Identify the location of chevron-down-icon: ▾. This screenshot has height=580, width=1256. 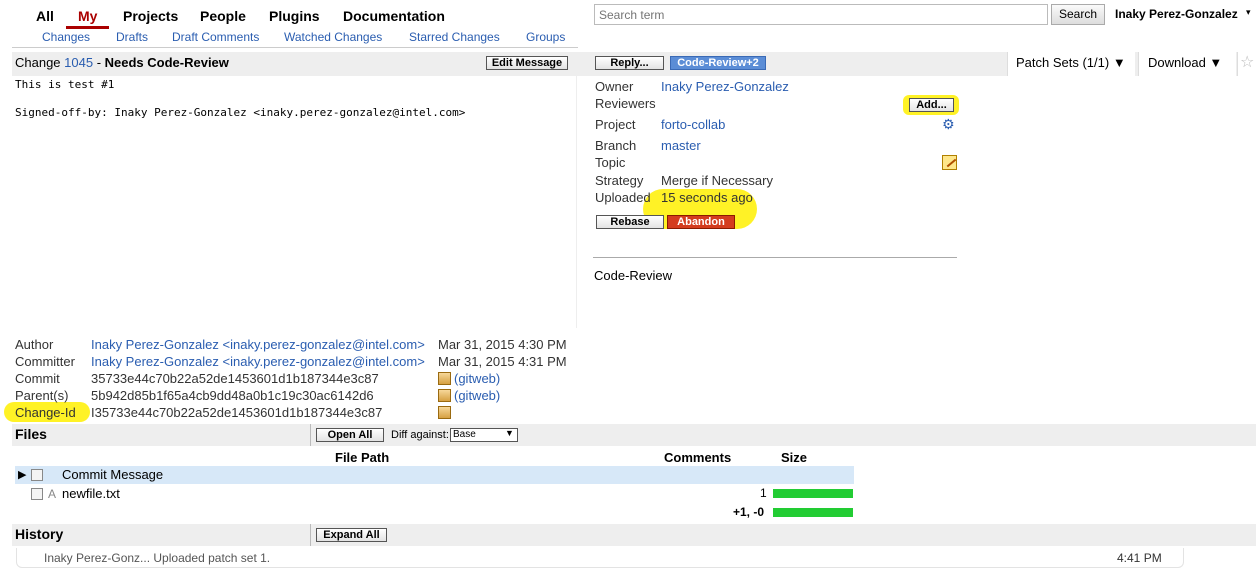
(1248, 12).